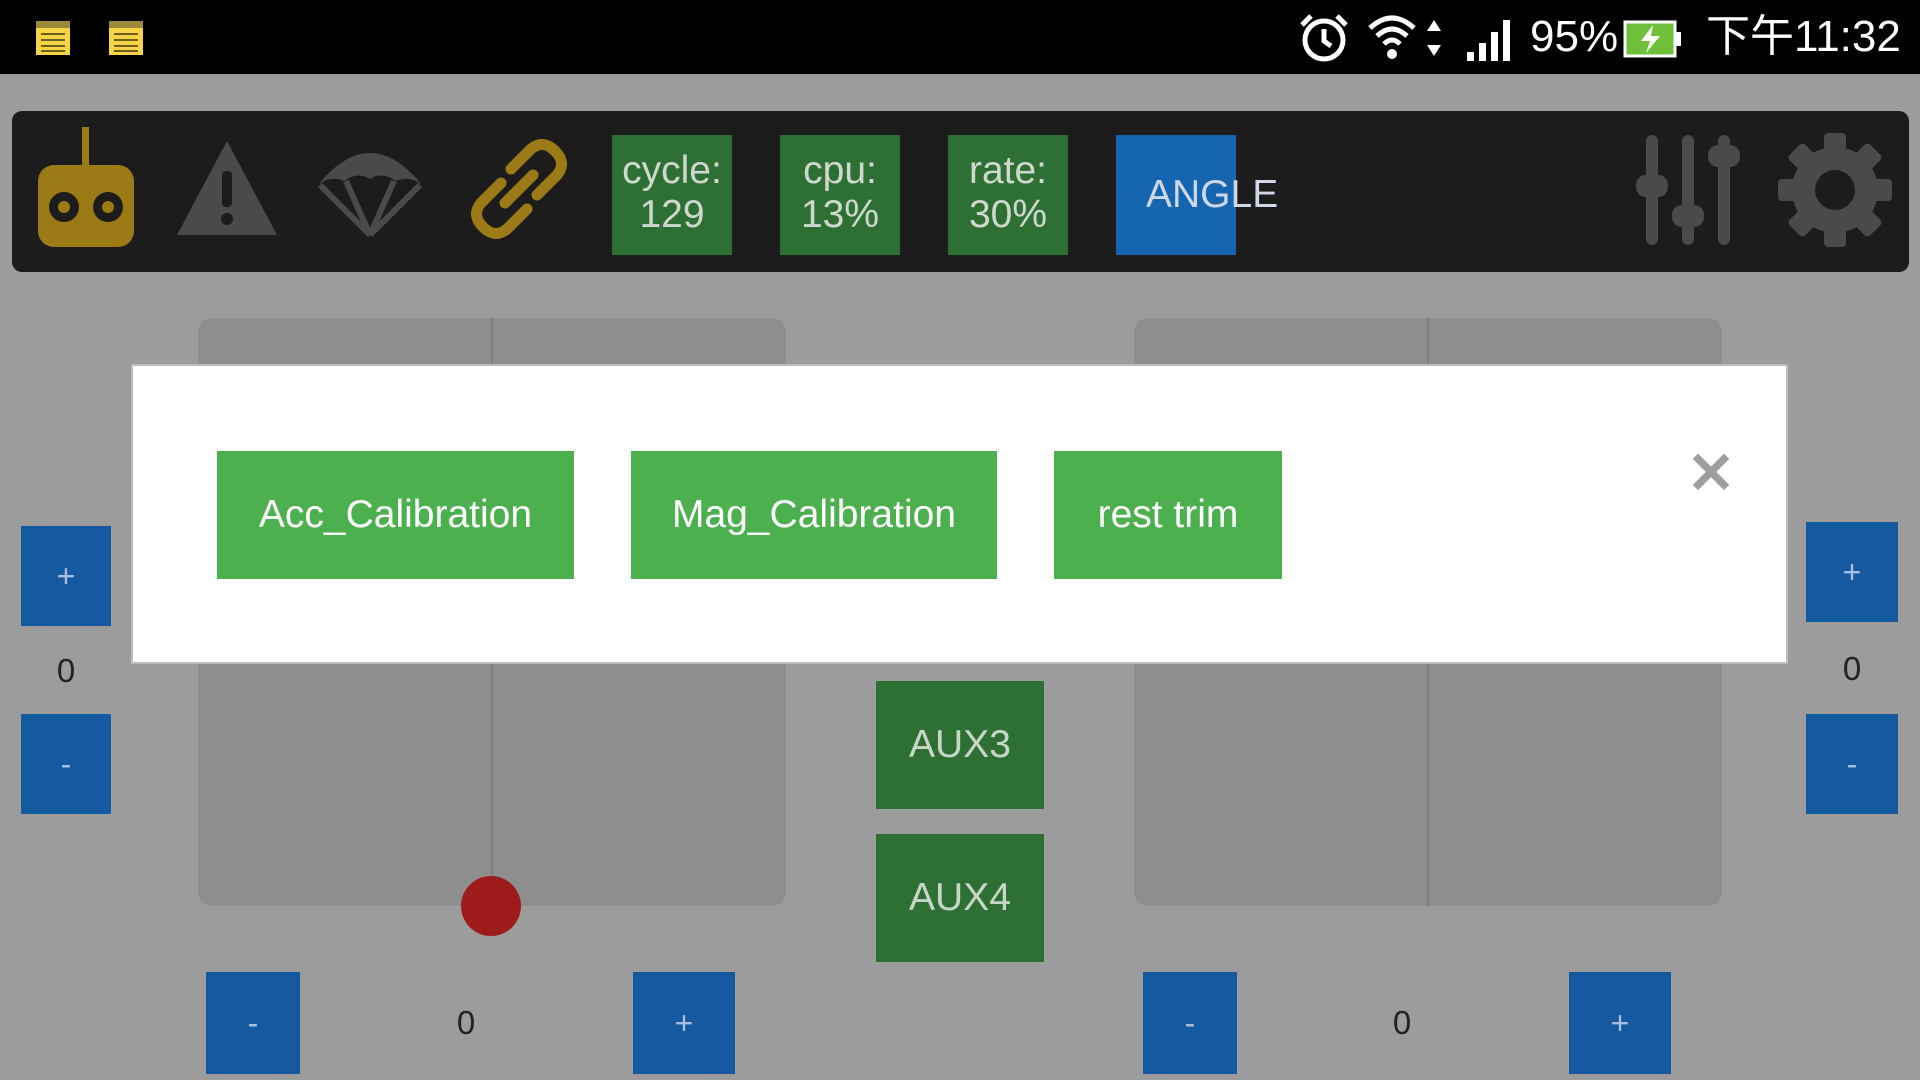 The height and width of the screenshot is (1080, 1920). I want to click on acc-calibration-button: Acc_Calibration, so click(395, 515).